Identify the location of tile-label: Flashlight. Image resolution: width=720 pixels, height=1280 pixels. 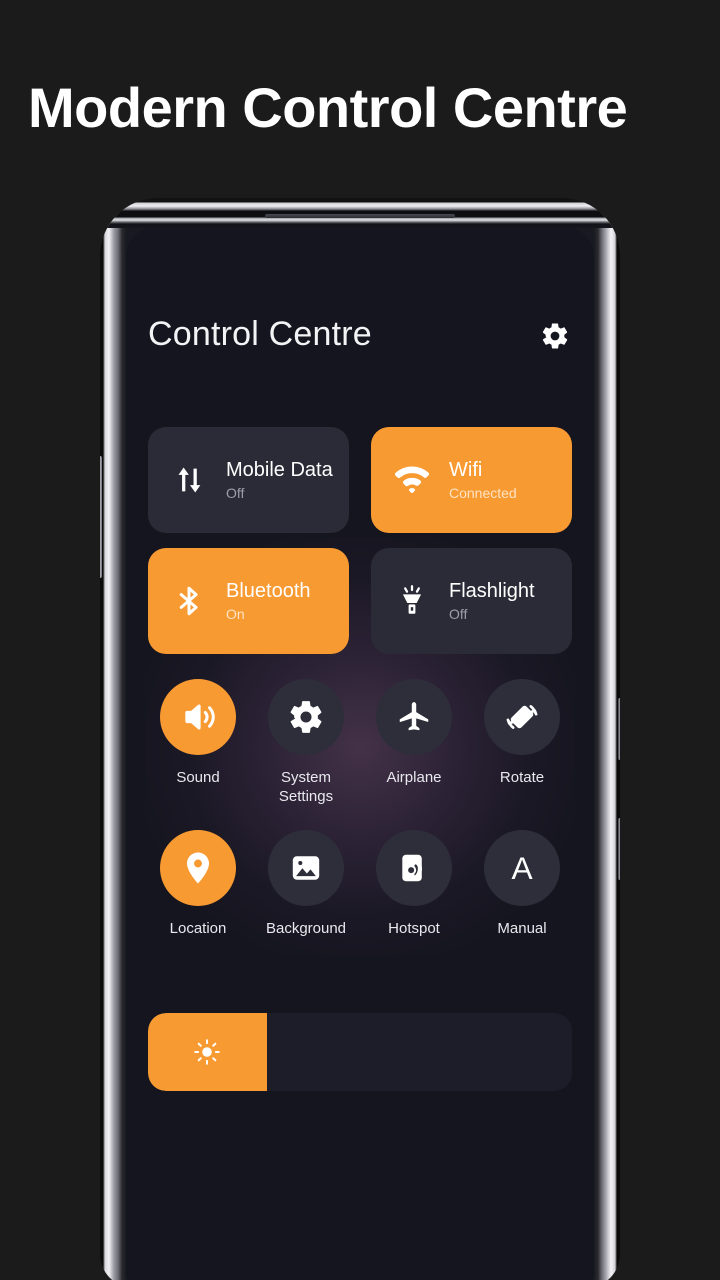
(492, 591).